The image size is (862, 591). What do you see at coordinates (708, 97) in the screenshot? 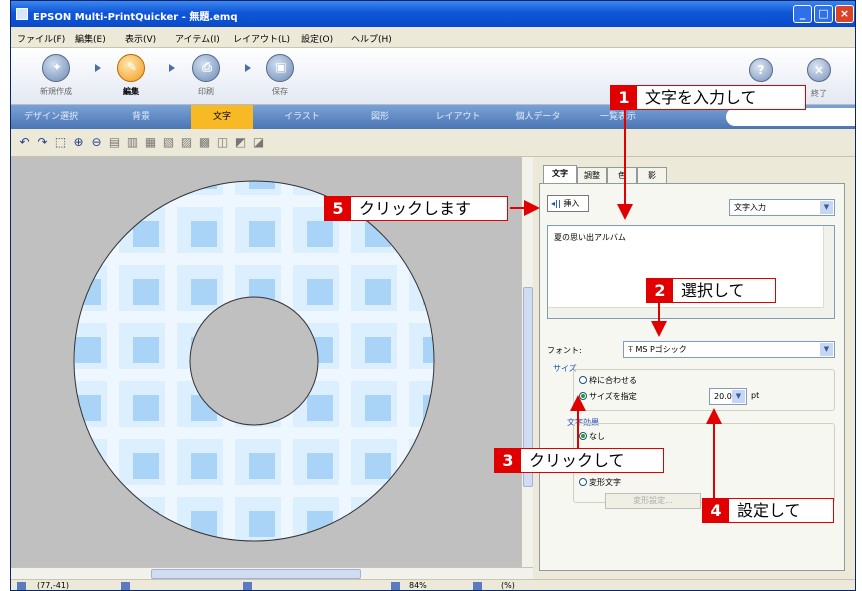
I see `callout-step-1: 1 文字を入力して` at bounding box center [708, 97].